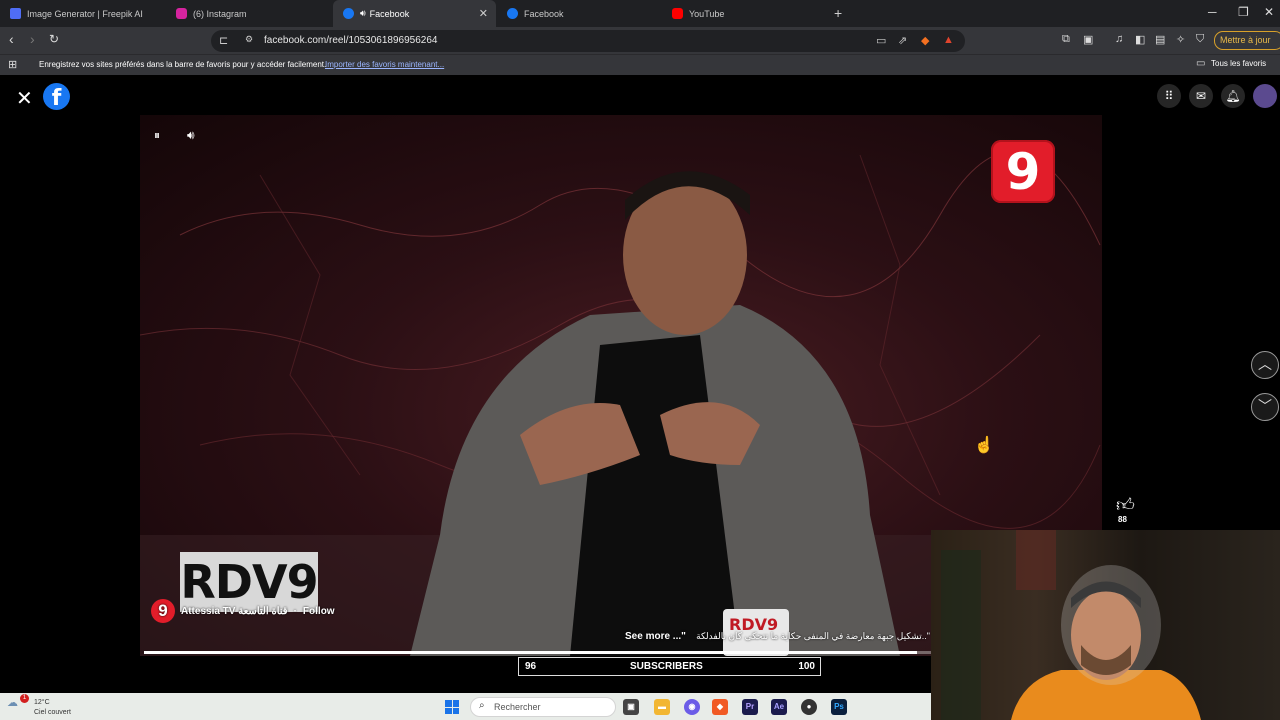  I want to click on all-bookmarks-button: Tous les favoris, so click(1238, 63).